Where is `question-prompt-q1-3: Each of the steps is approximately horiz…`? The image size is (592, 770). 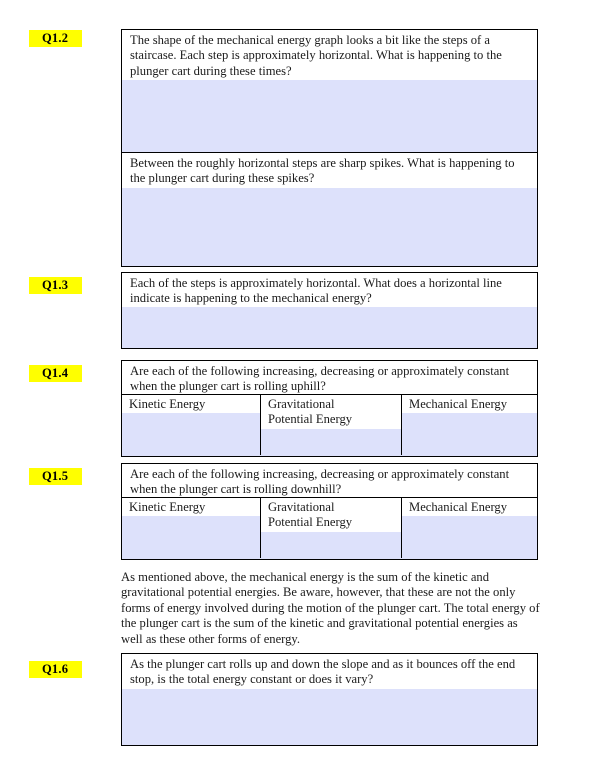 question-prompt-q1-3: Each of the steps is approximately horiz… is located at coordinates (329, 290).